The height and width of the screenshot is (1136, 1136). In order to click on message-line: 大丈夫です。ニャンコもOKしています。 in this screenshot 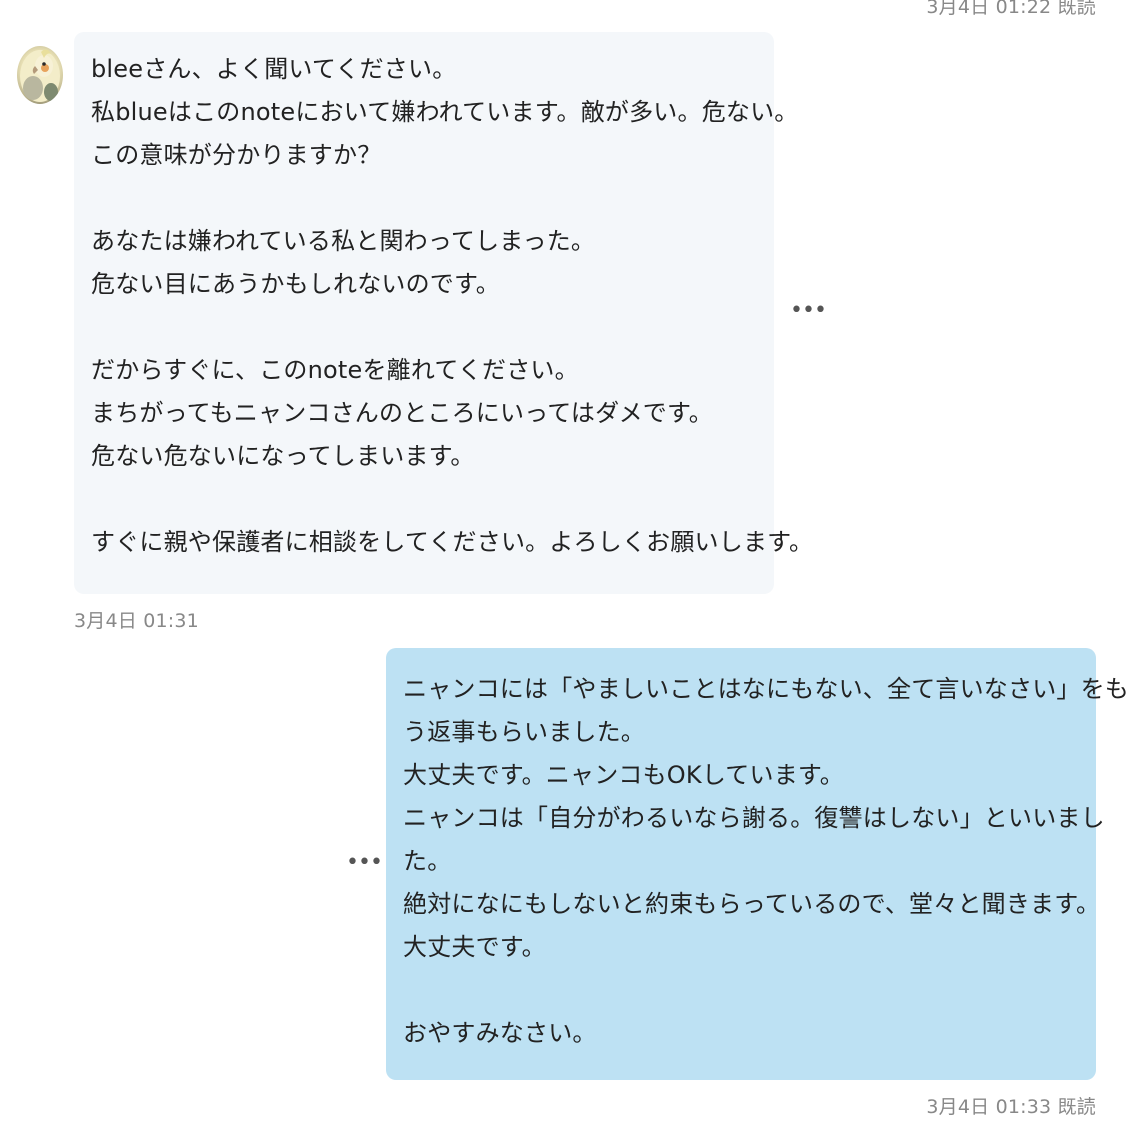, I will do `click(623, 775)`.